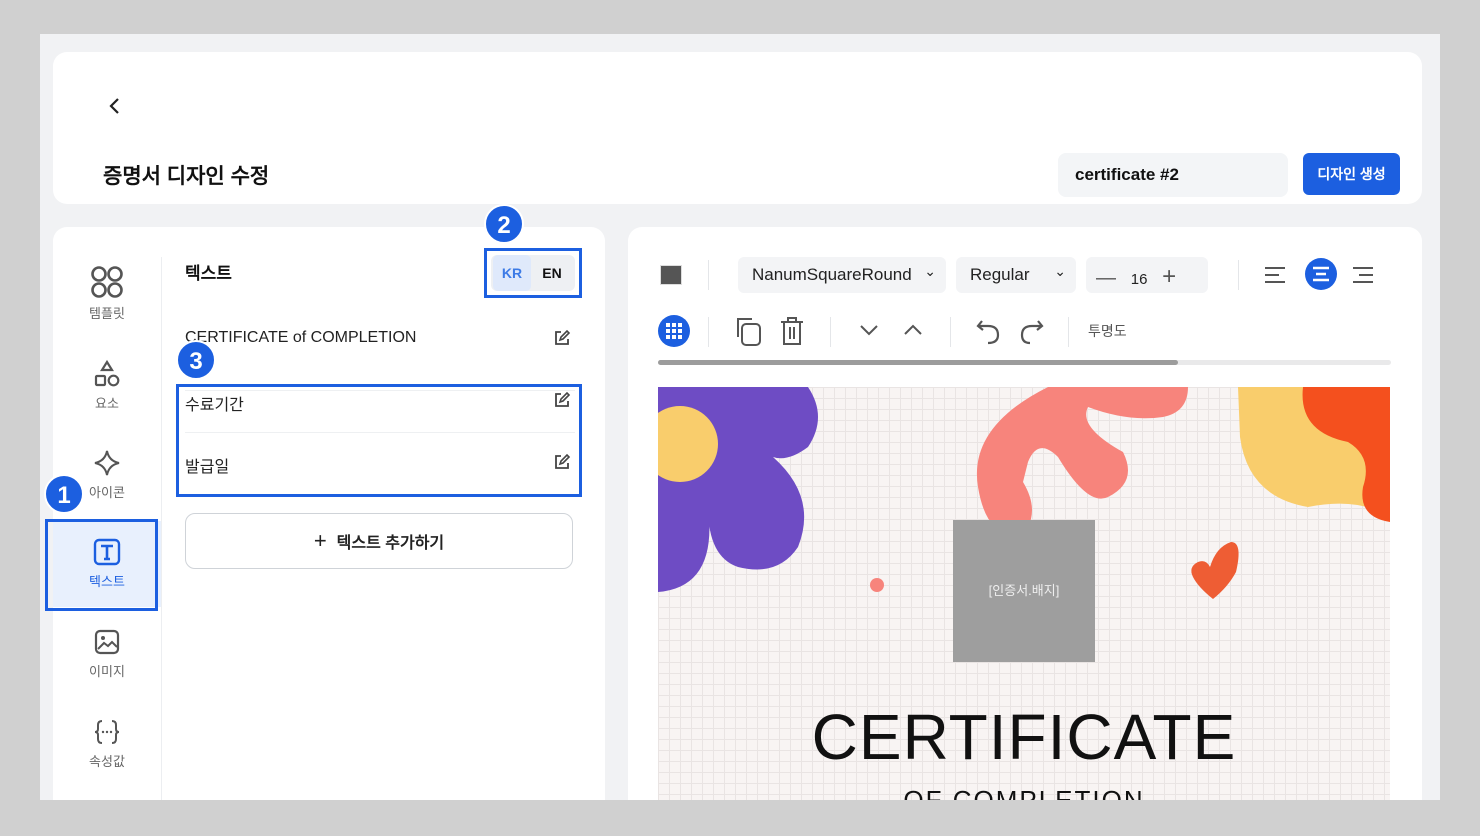 This screenshot has width=1480, height=836. I want to click on font-family-value: NanumSquareRound, so click(832, 274).